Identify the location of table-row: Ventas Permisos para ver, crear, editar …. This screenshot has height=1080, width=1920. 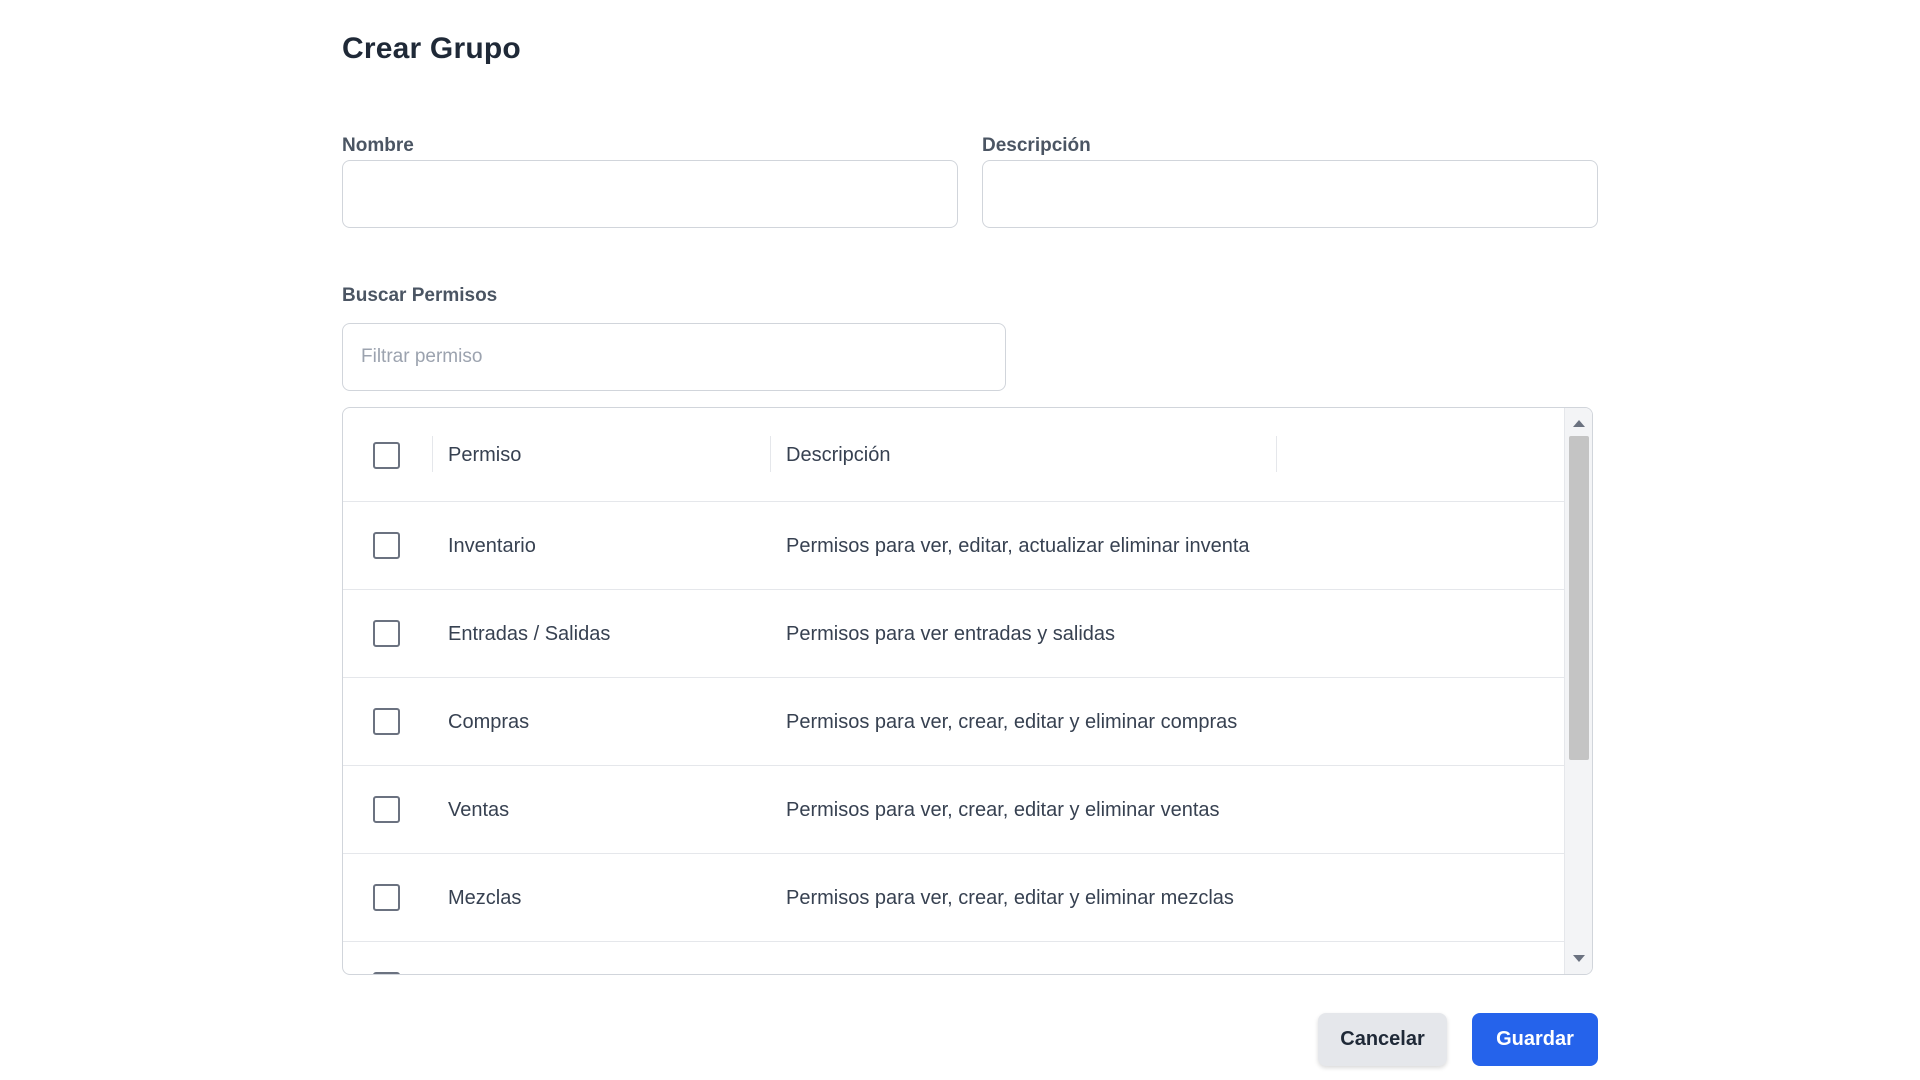
(953, 810).